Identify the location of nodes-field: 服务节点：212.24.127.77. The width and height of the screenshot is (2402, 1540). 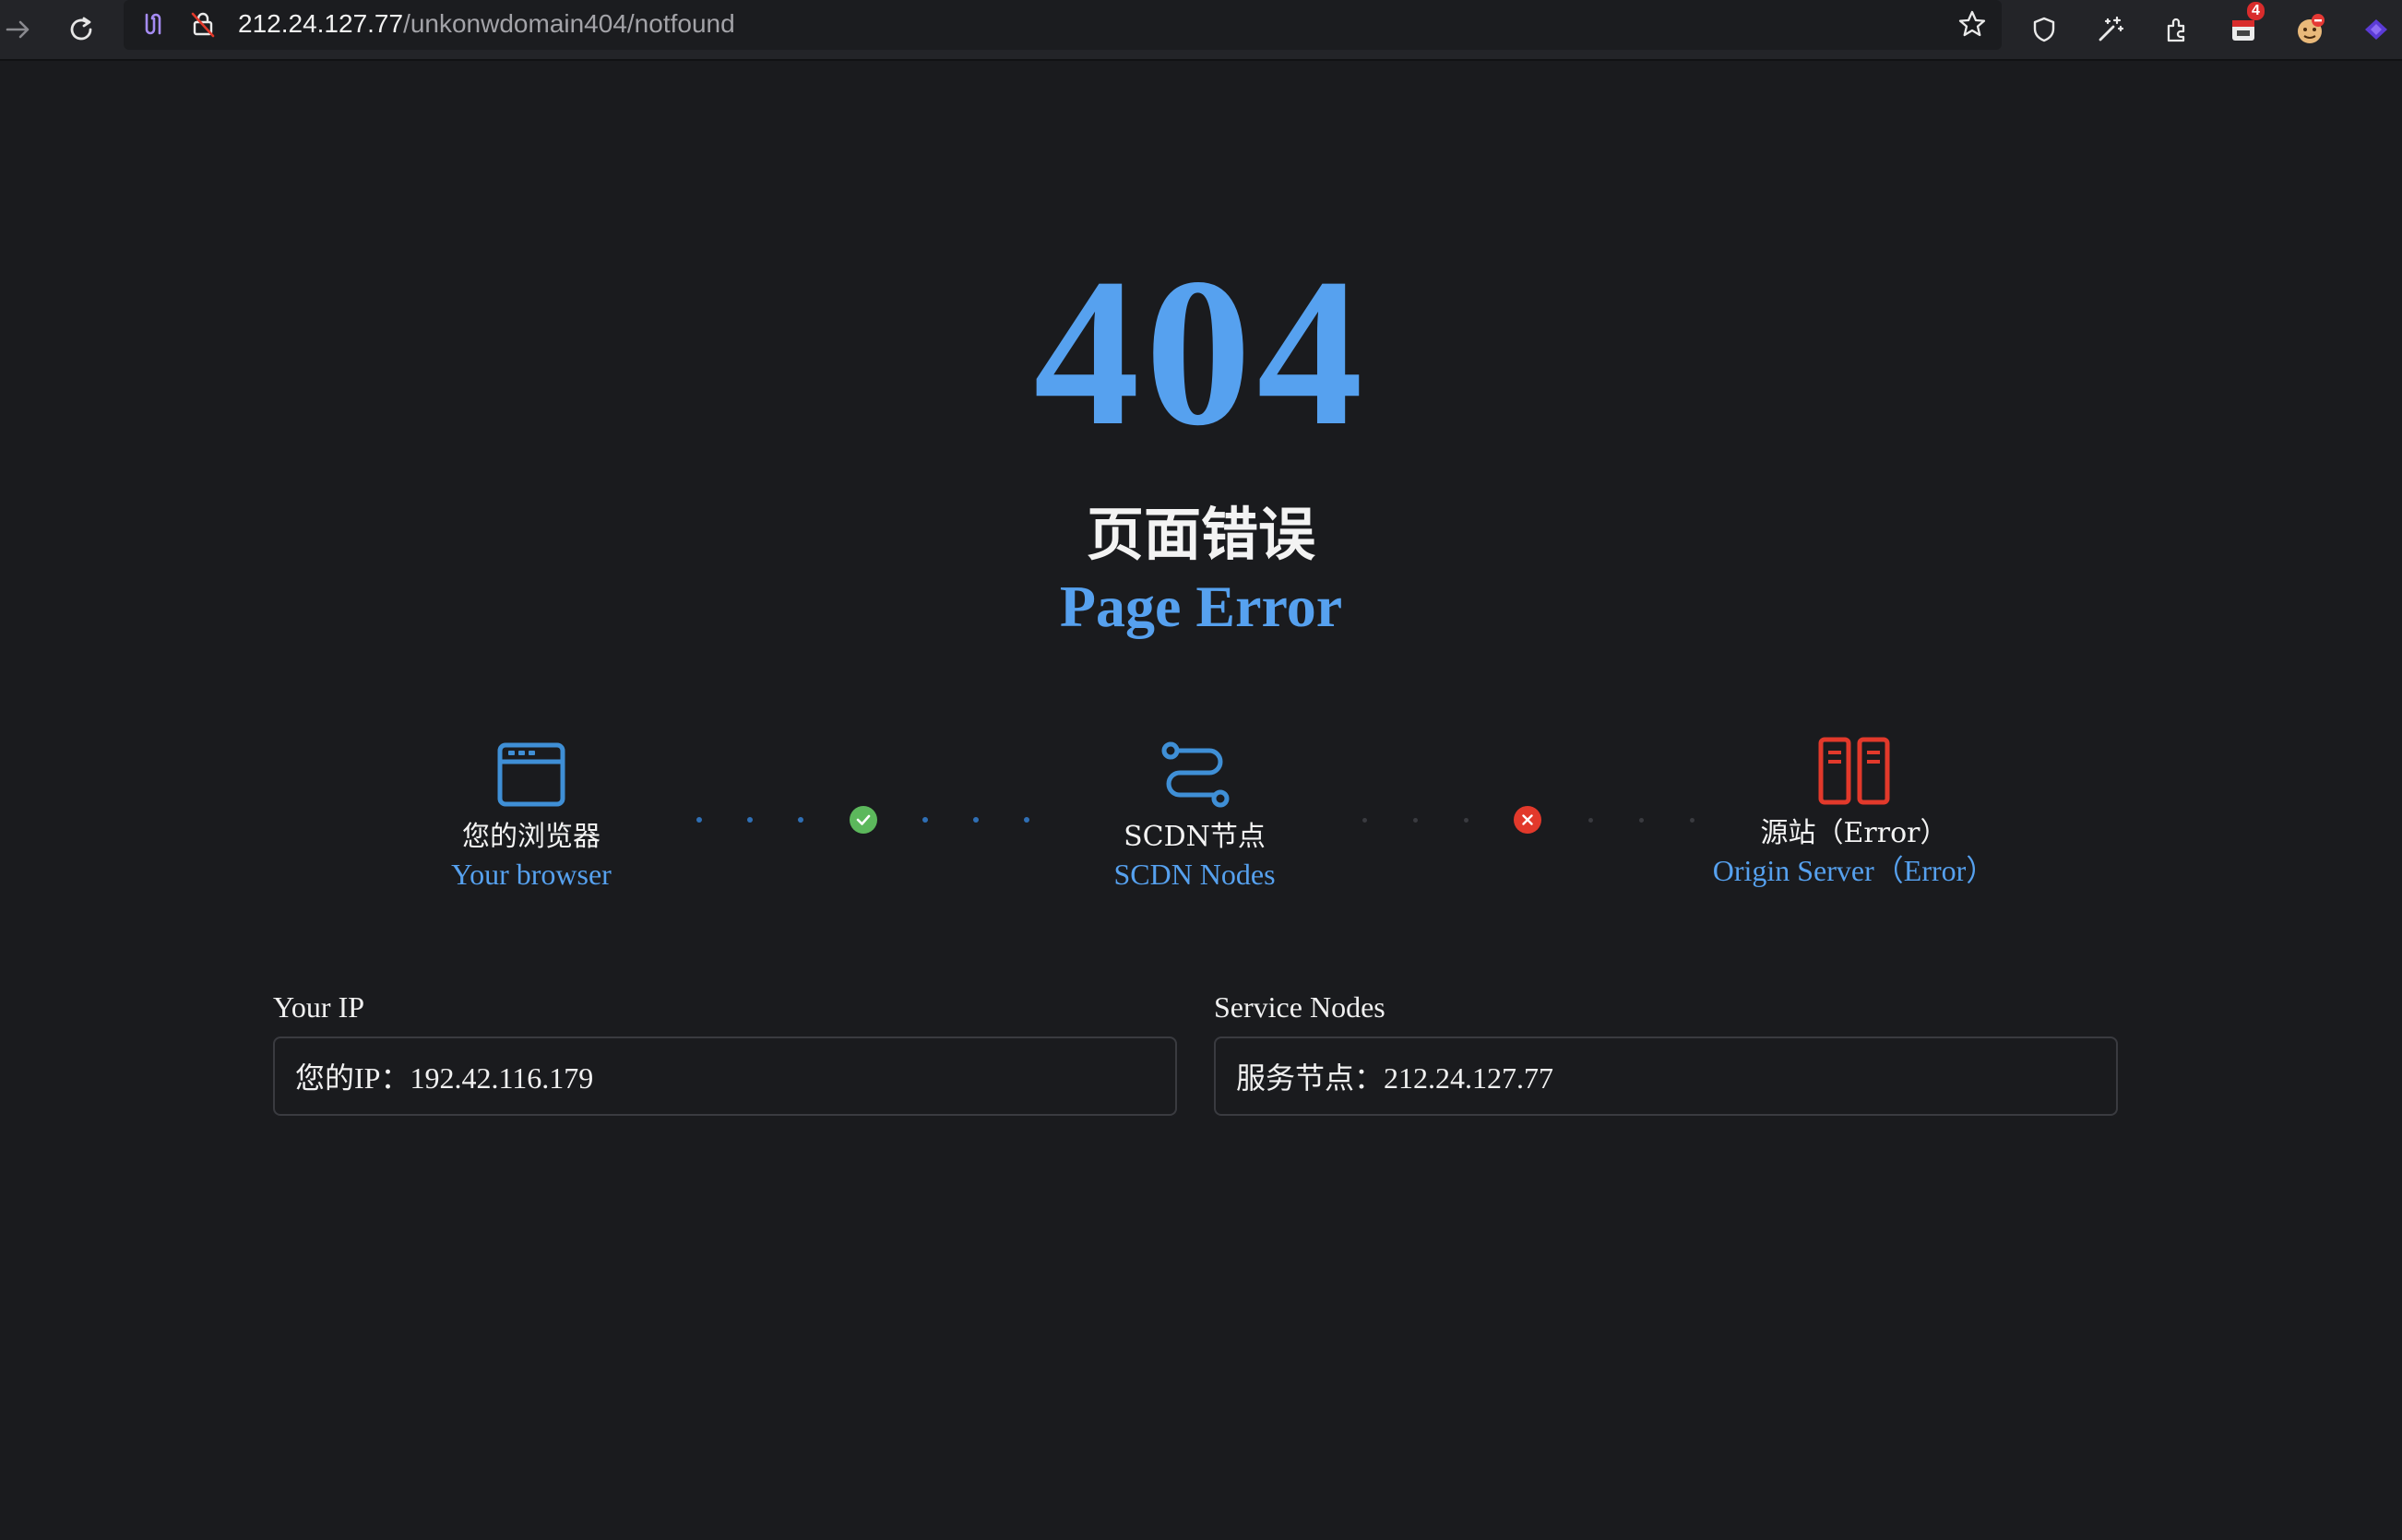
(1666, 1077).